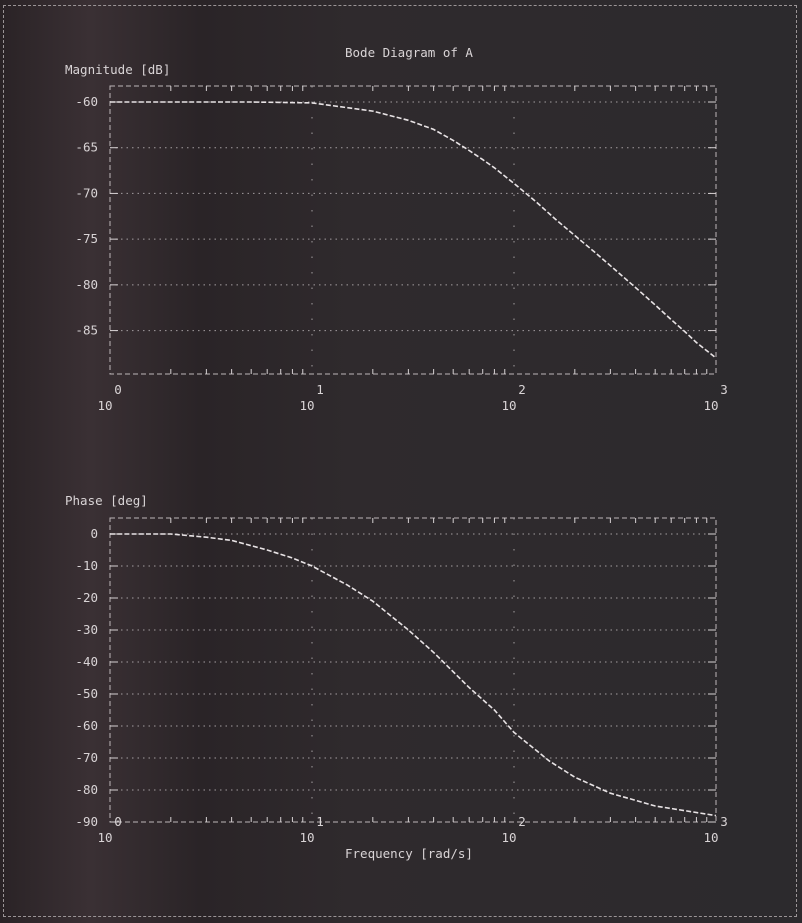  Describe the element at coordinates (86, 661) in the screenshot. I see `y-tick-label: -40` at that location.